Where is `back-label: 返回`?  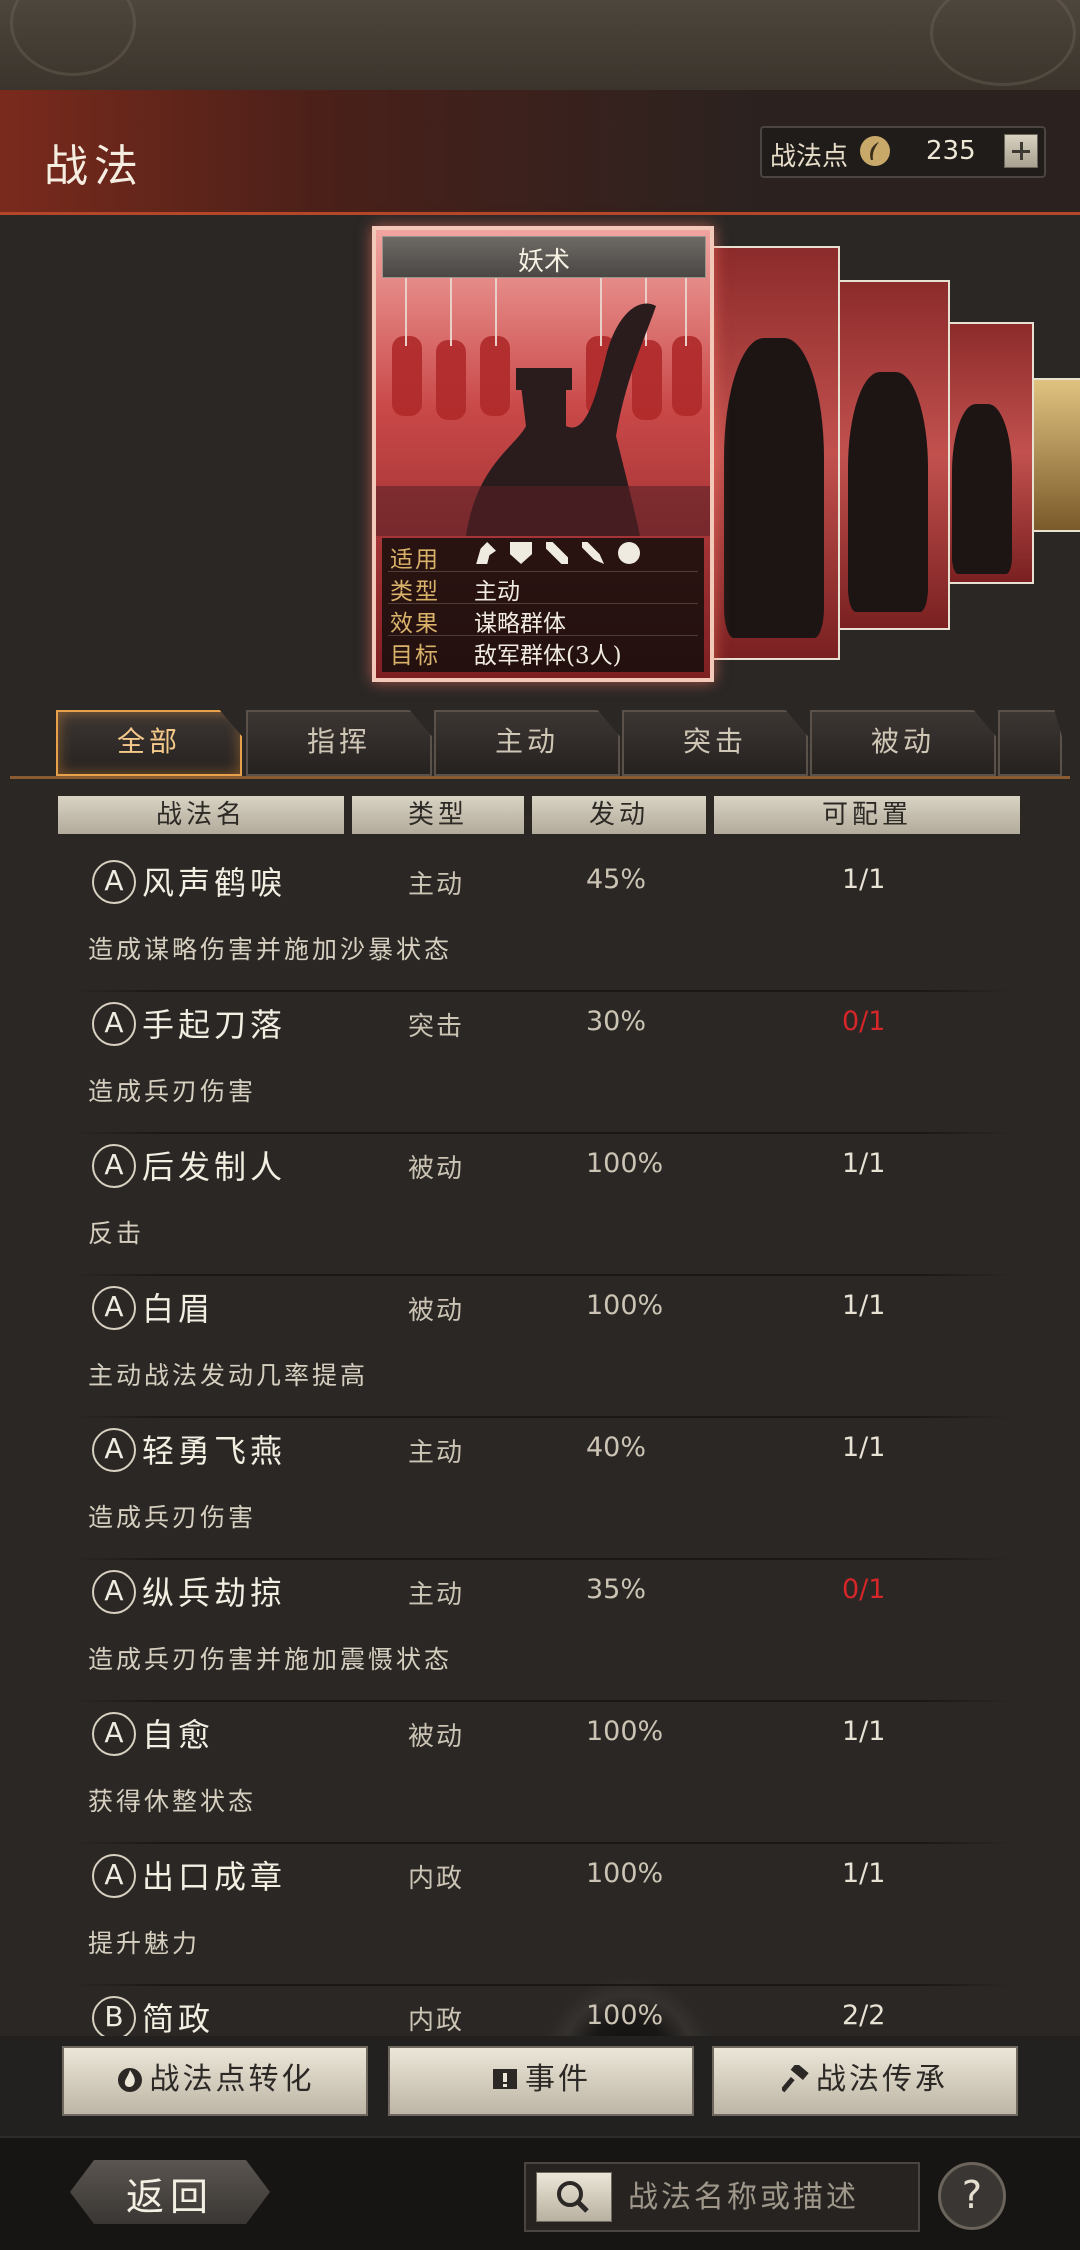
back-label: 返回 is located at coordinates (169, 2197).